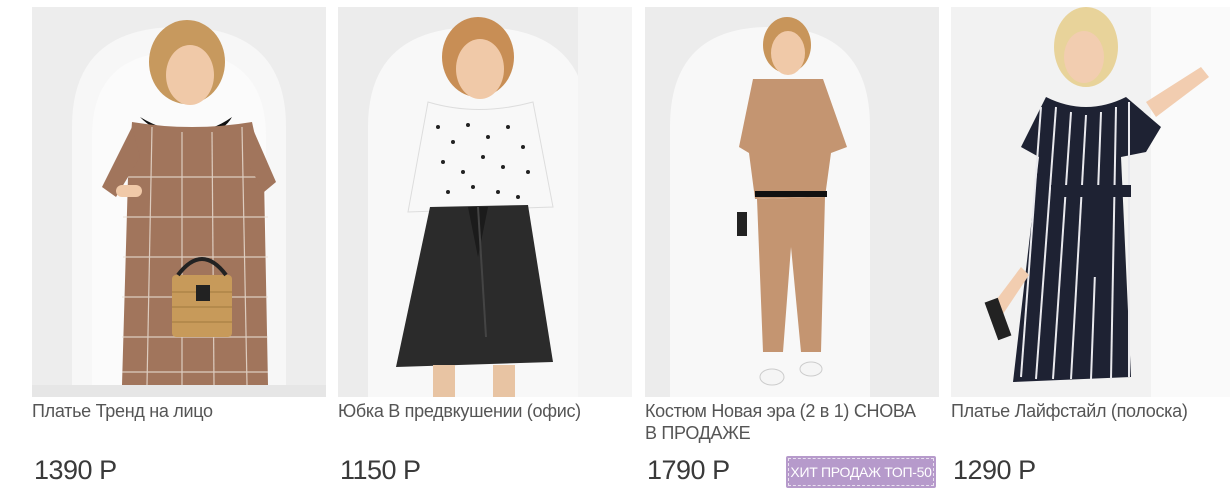 The image size is (1230, 502). I want to click on product-title: Платье Лайфстайл (полоска), so click(1090, 411).